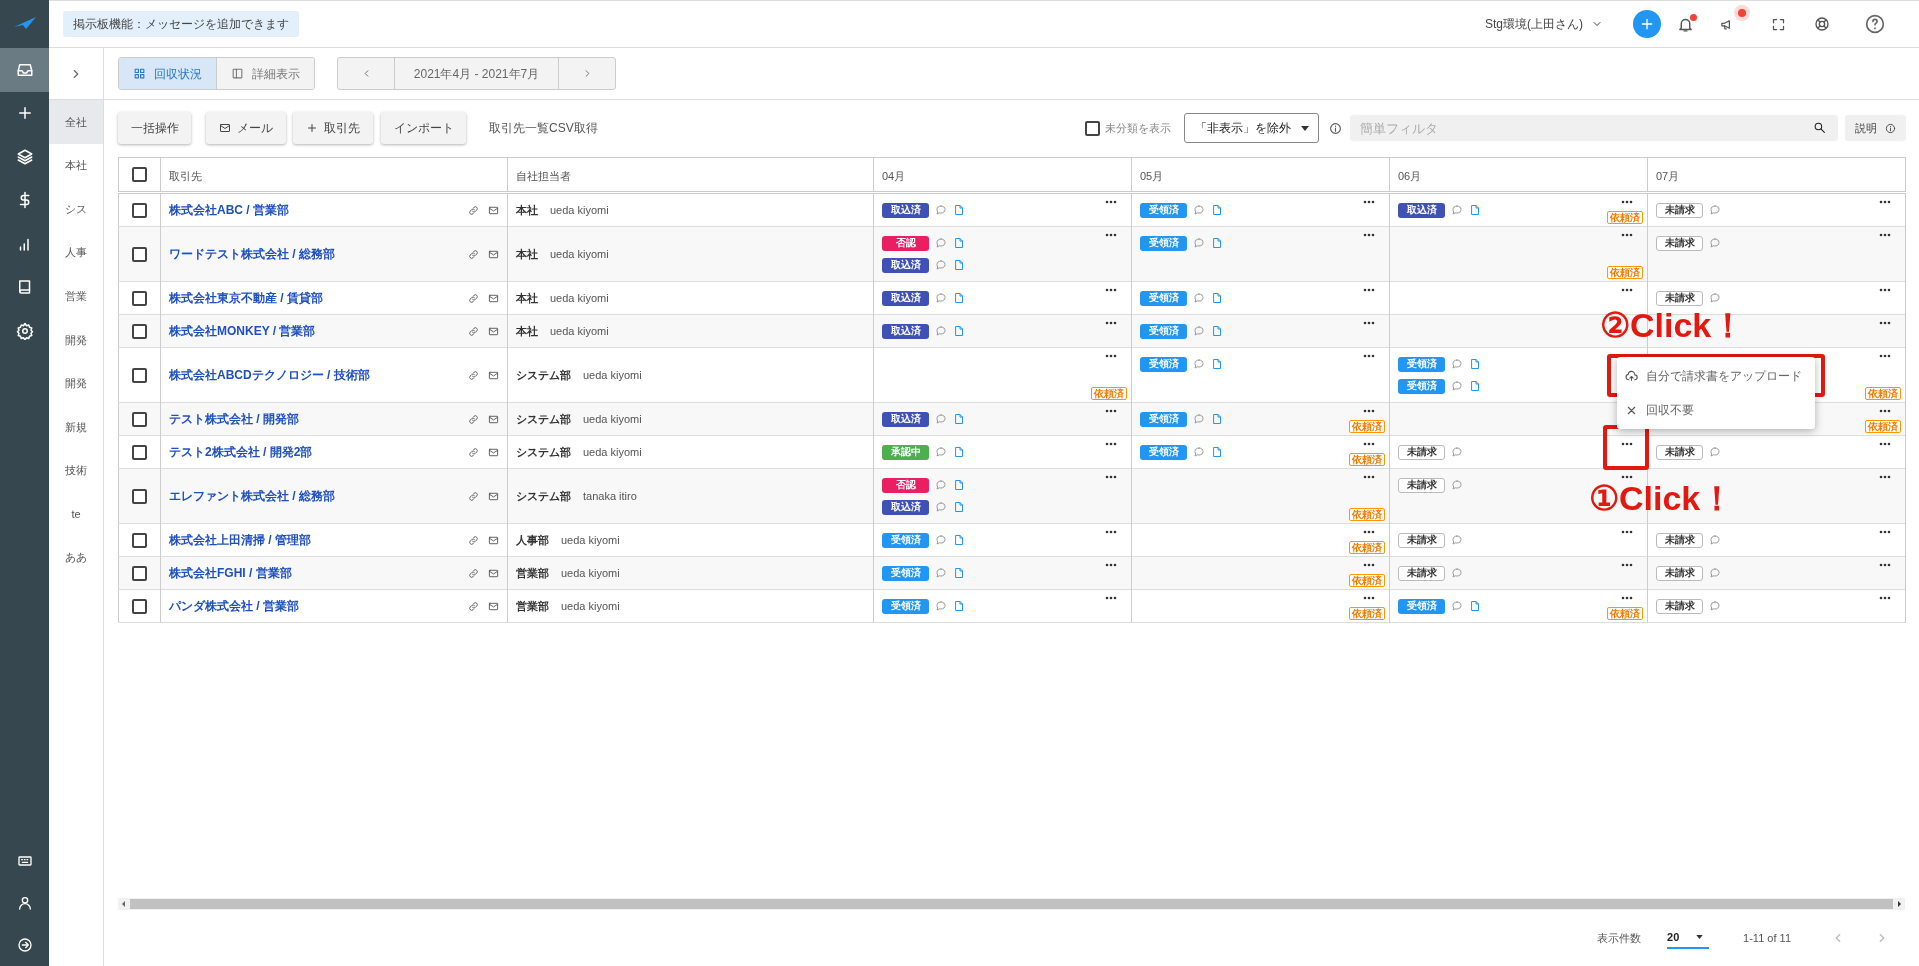 This screenshot has height=966, width=1919. Describe the element at coordinates (24, 70) in the screenshot. I see `nav-item` at that location.